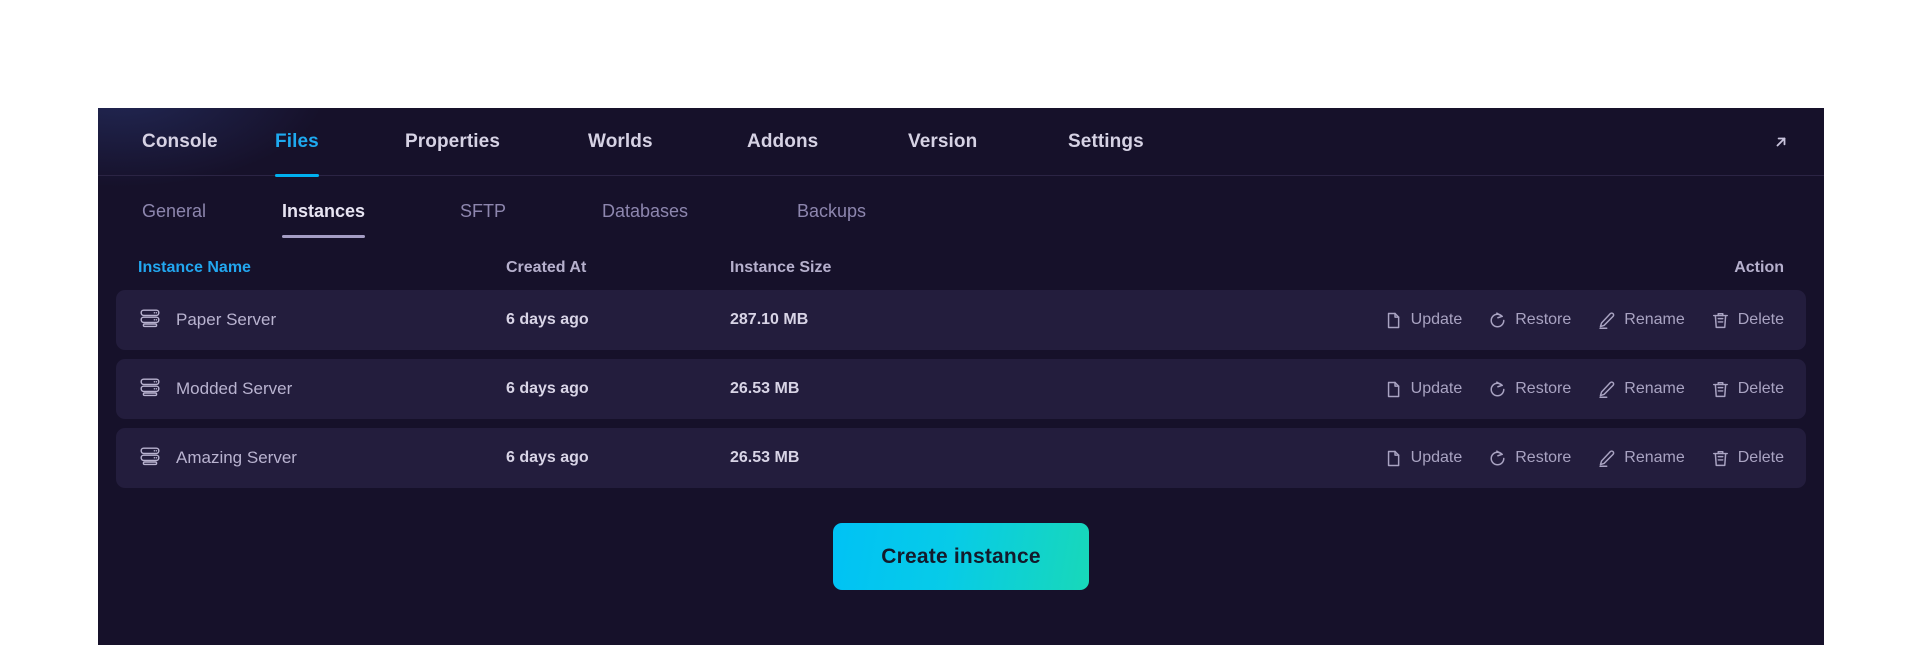 The height and width of the screenshot is (645, 1920). What do you see at coordinates (645, 211) in the screenshot?
I see `secondary-tab-databases: Databases` at bounding box center [645, 211].